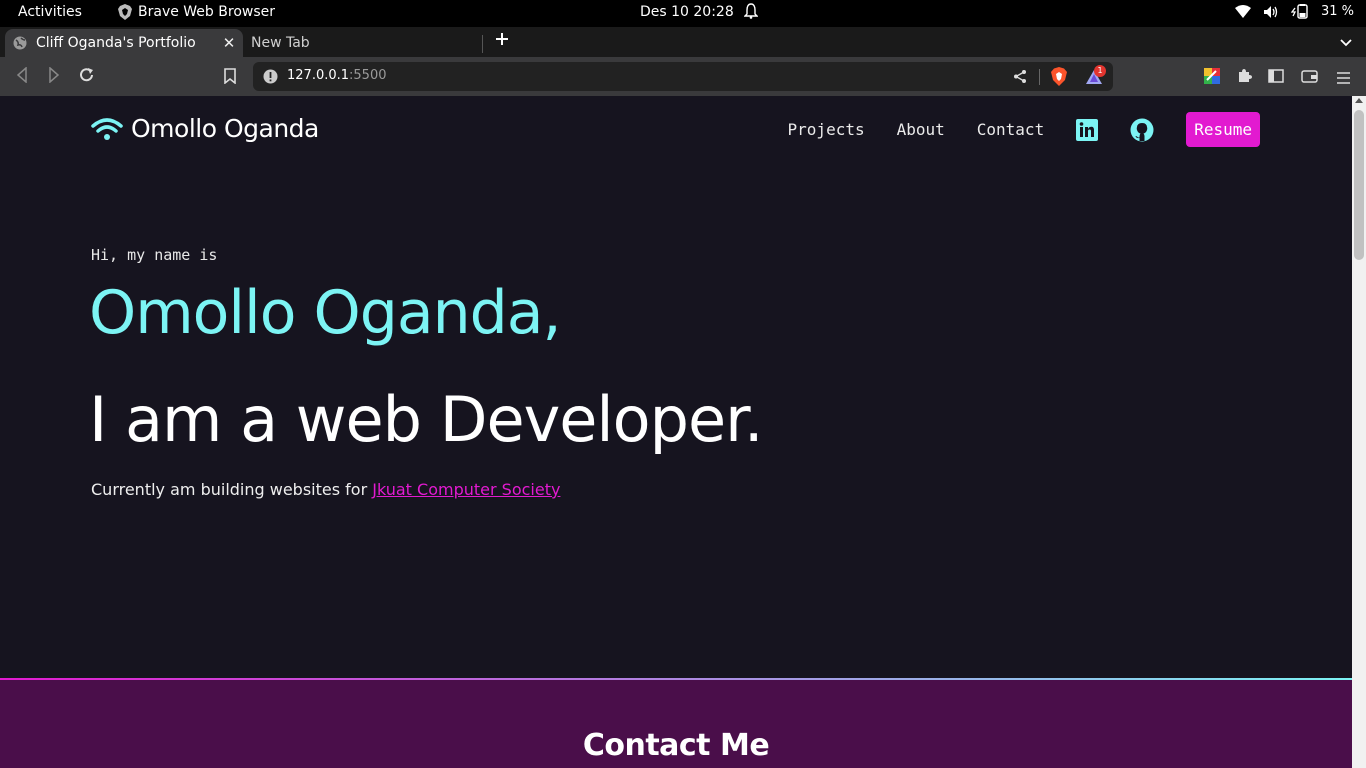 This screenshot has width=1366, height=768. I want to click on nav-contact-link: Contact, so click(1010, 129).